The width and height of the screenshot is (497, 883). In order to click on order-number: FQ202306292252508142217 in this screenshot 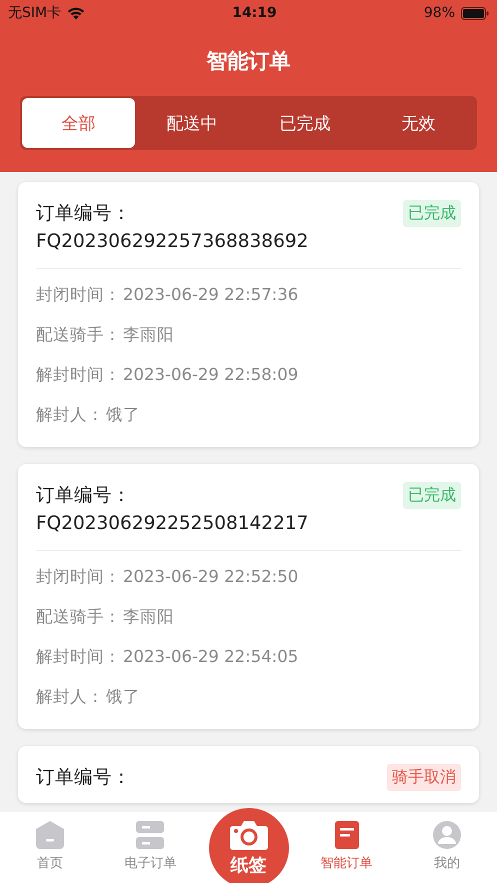, I will do `click(172, 523)`.